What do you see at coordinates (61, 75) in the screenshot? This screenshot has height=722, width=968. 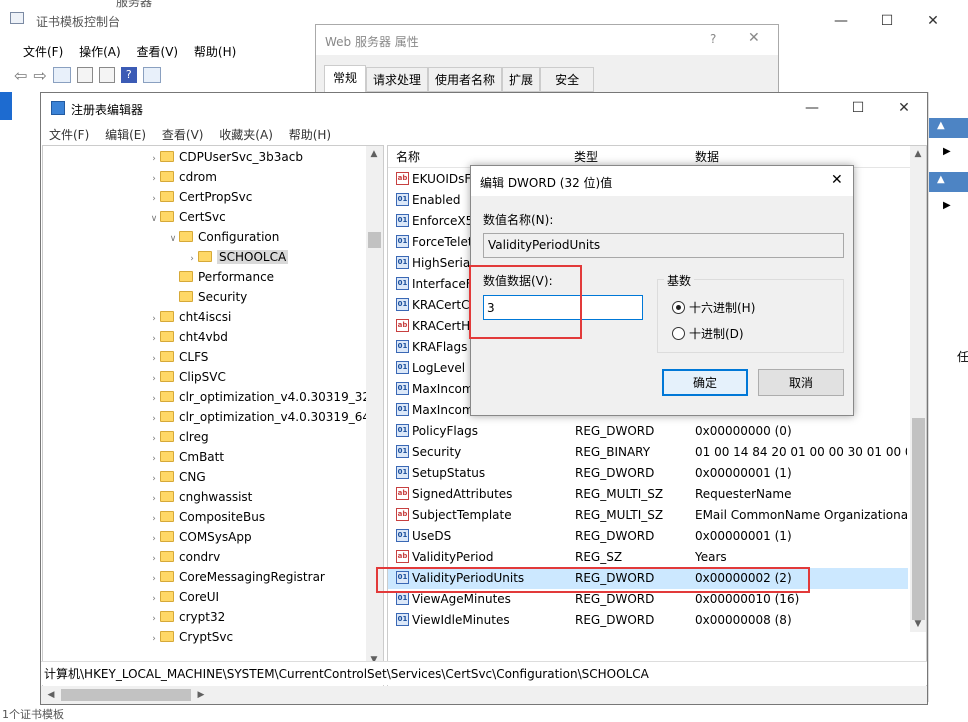 I see `show-tree-icon` at bounding box center [61, 75].